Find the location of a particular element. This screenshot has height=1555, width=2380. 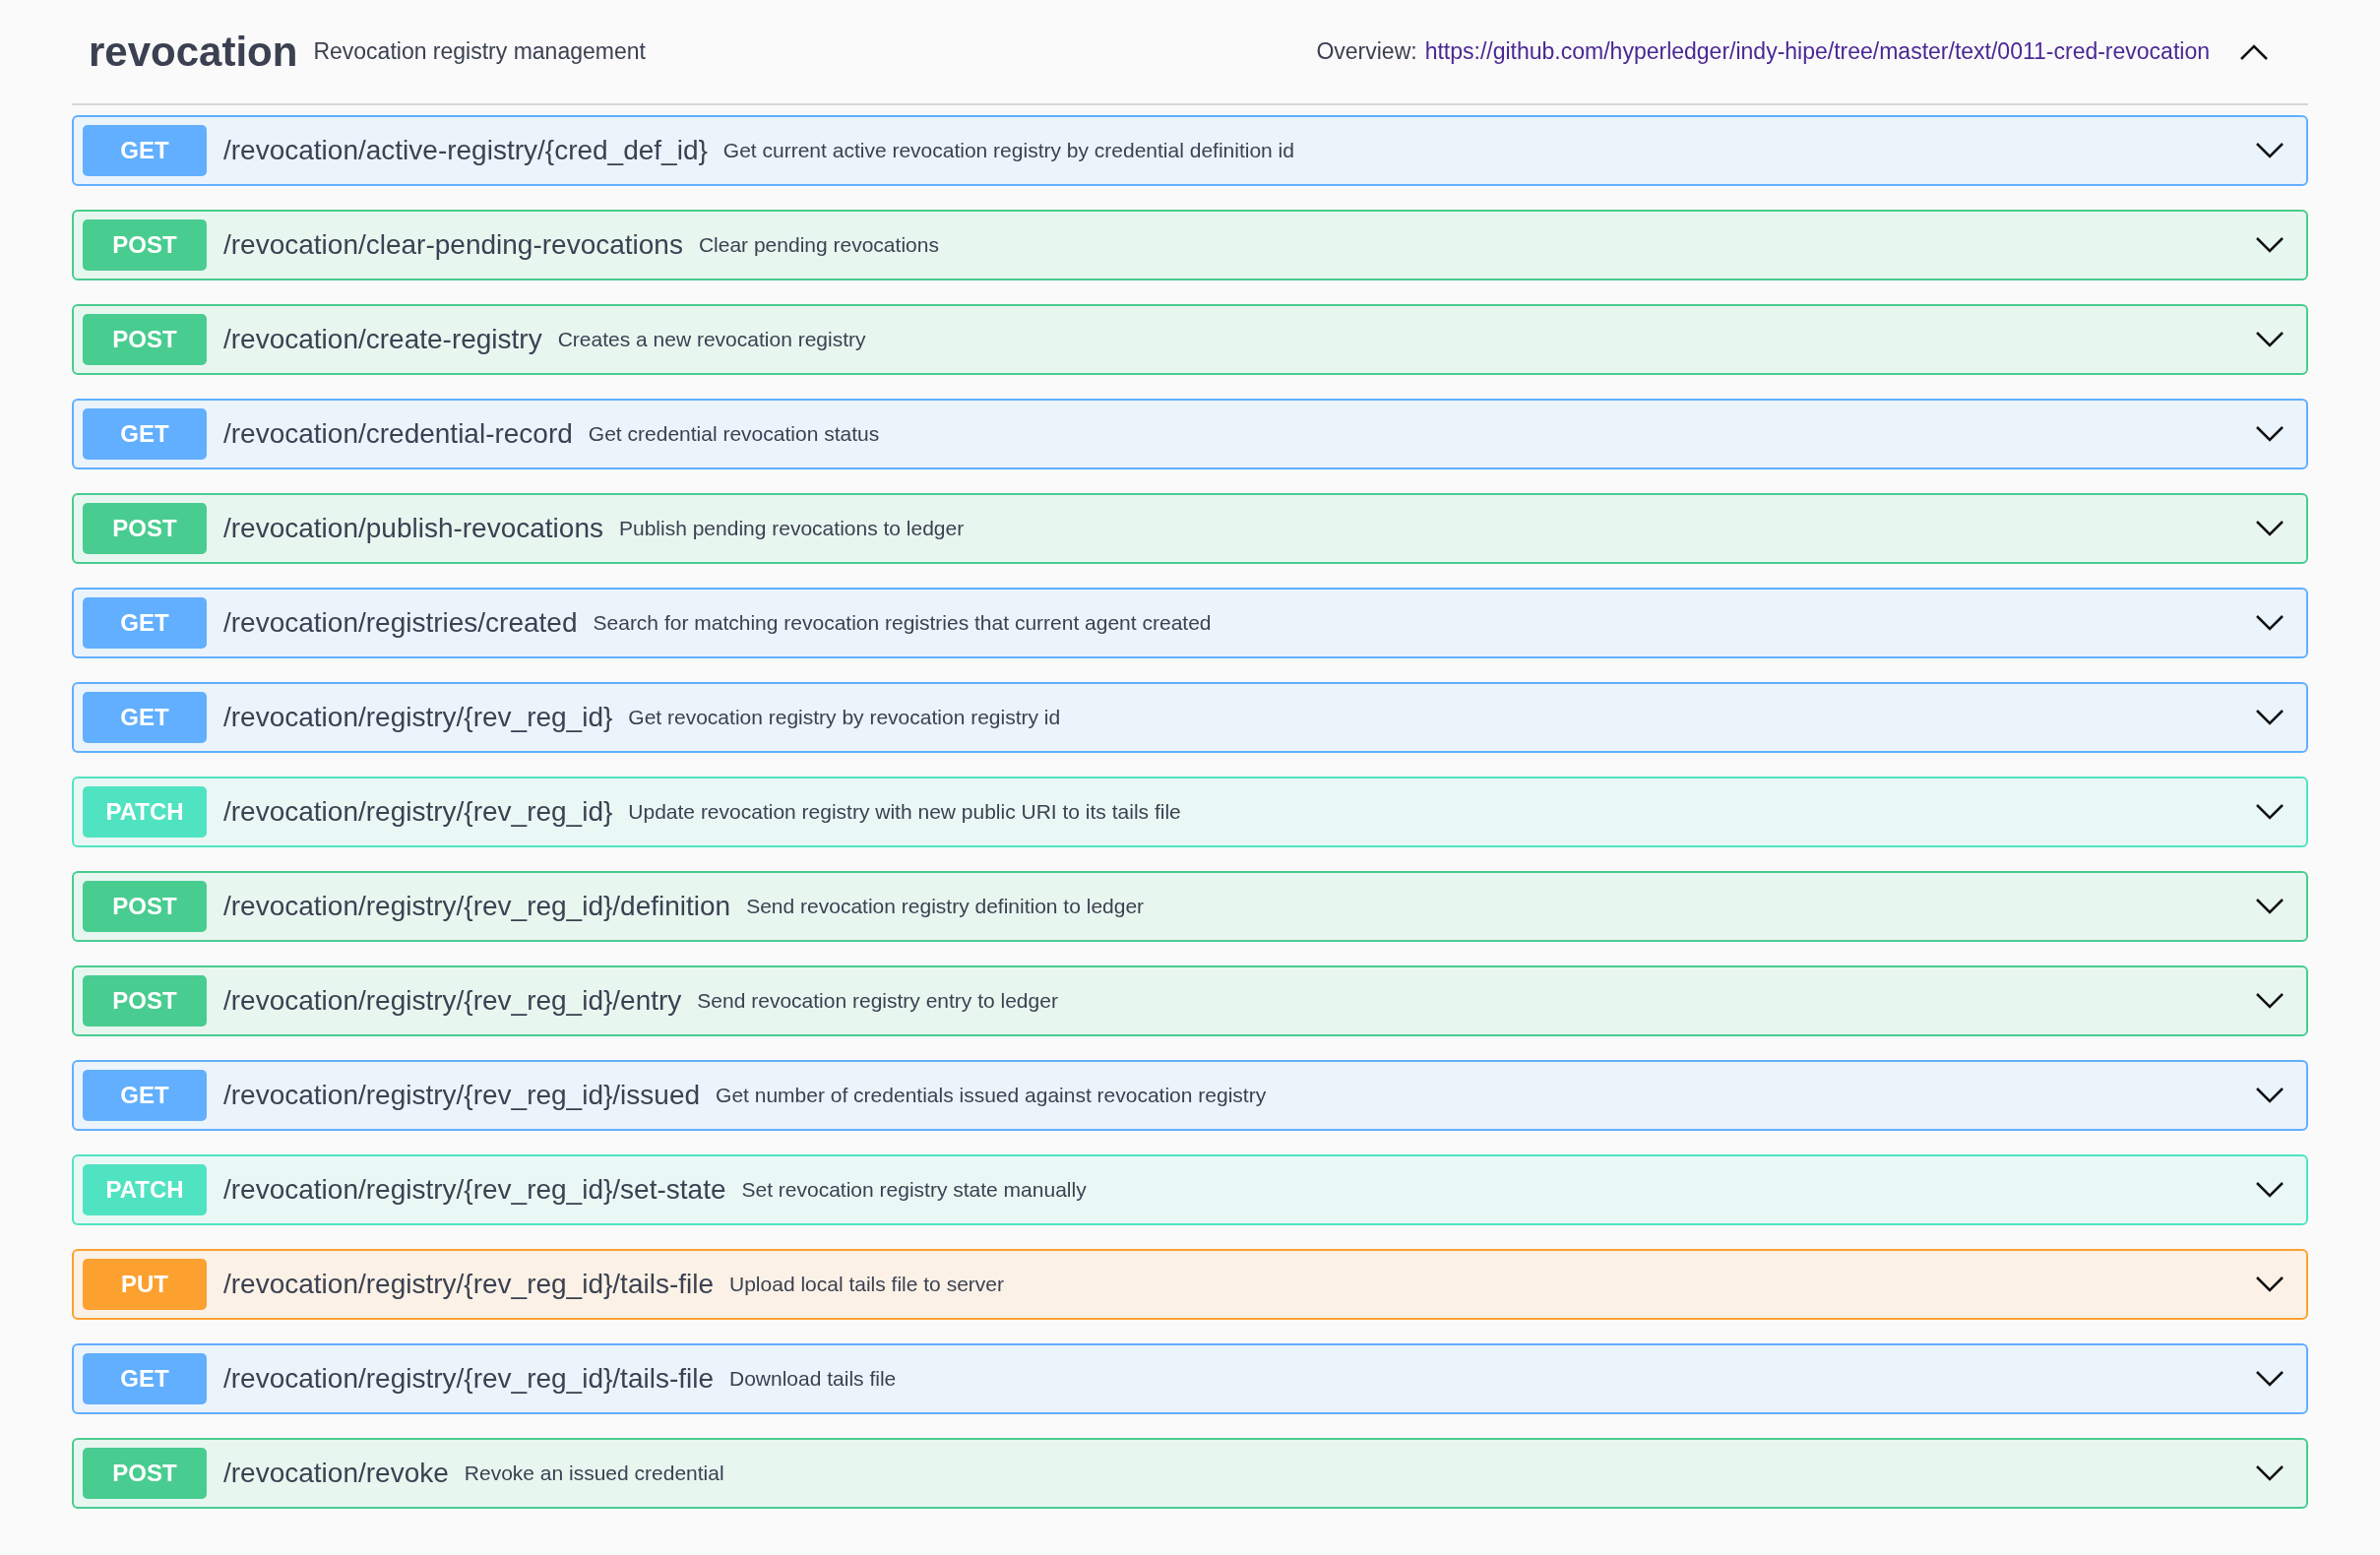

endpoint-summary: Revoke an issued credential is located at coordinates (594, 1474).